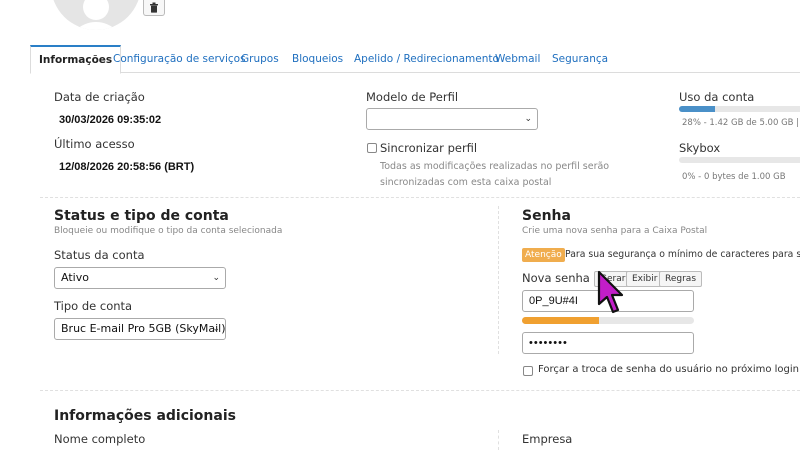 This screenshot has height=450, width=800. What do you see at coordinates (561, 320) in the screenshot?
I see `password-strength-fill` at bounding box center [561, 320].